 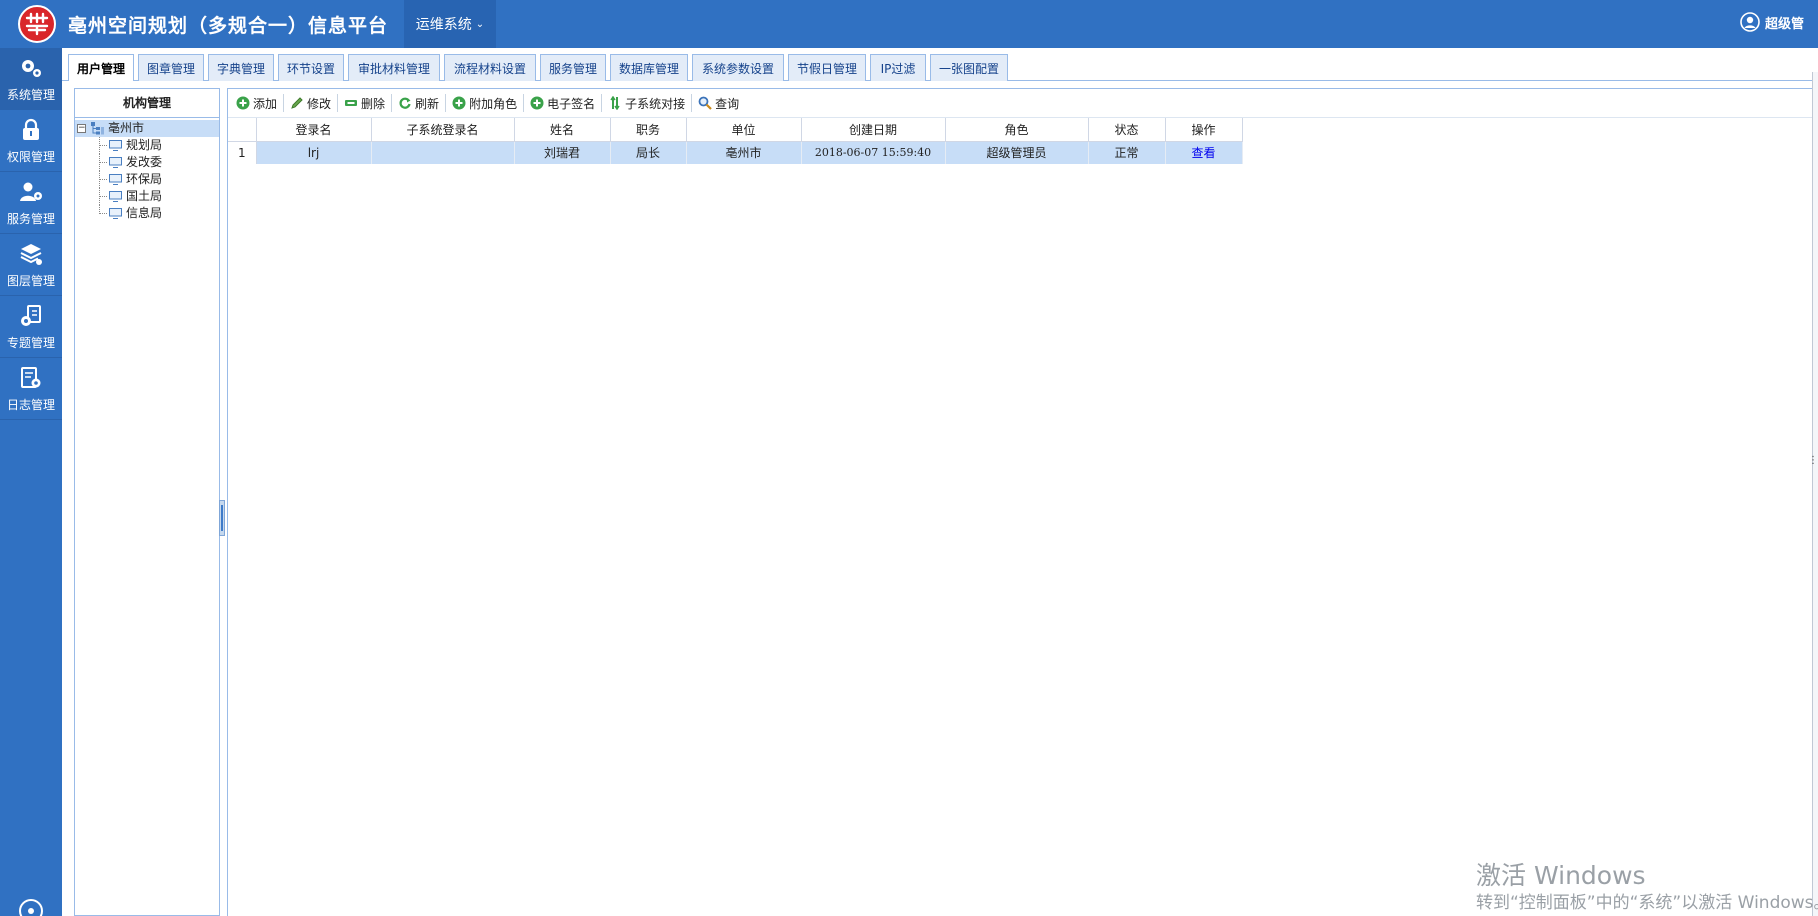 I want to click on topic-icon, so click(x=31, y=315).